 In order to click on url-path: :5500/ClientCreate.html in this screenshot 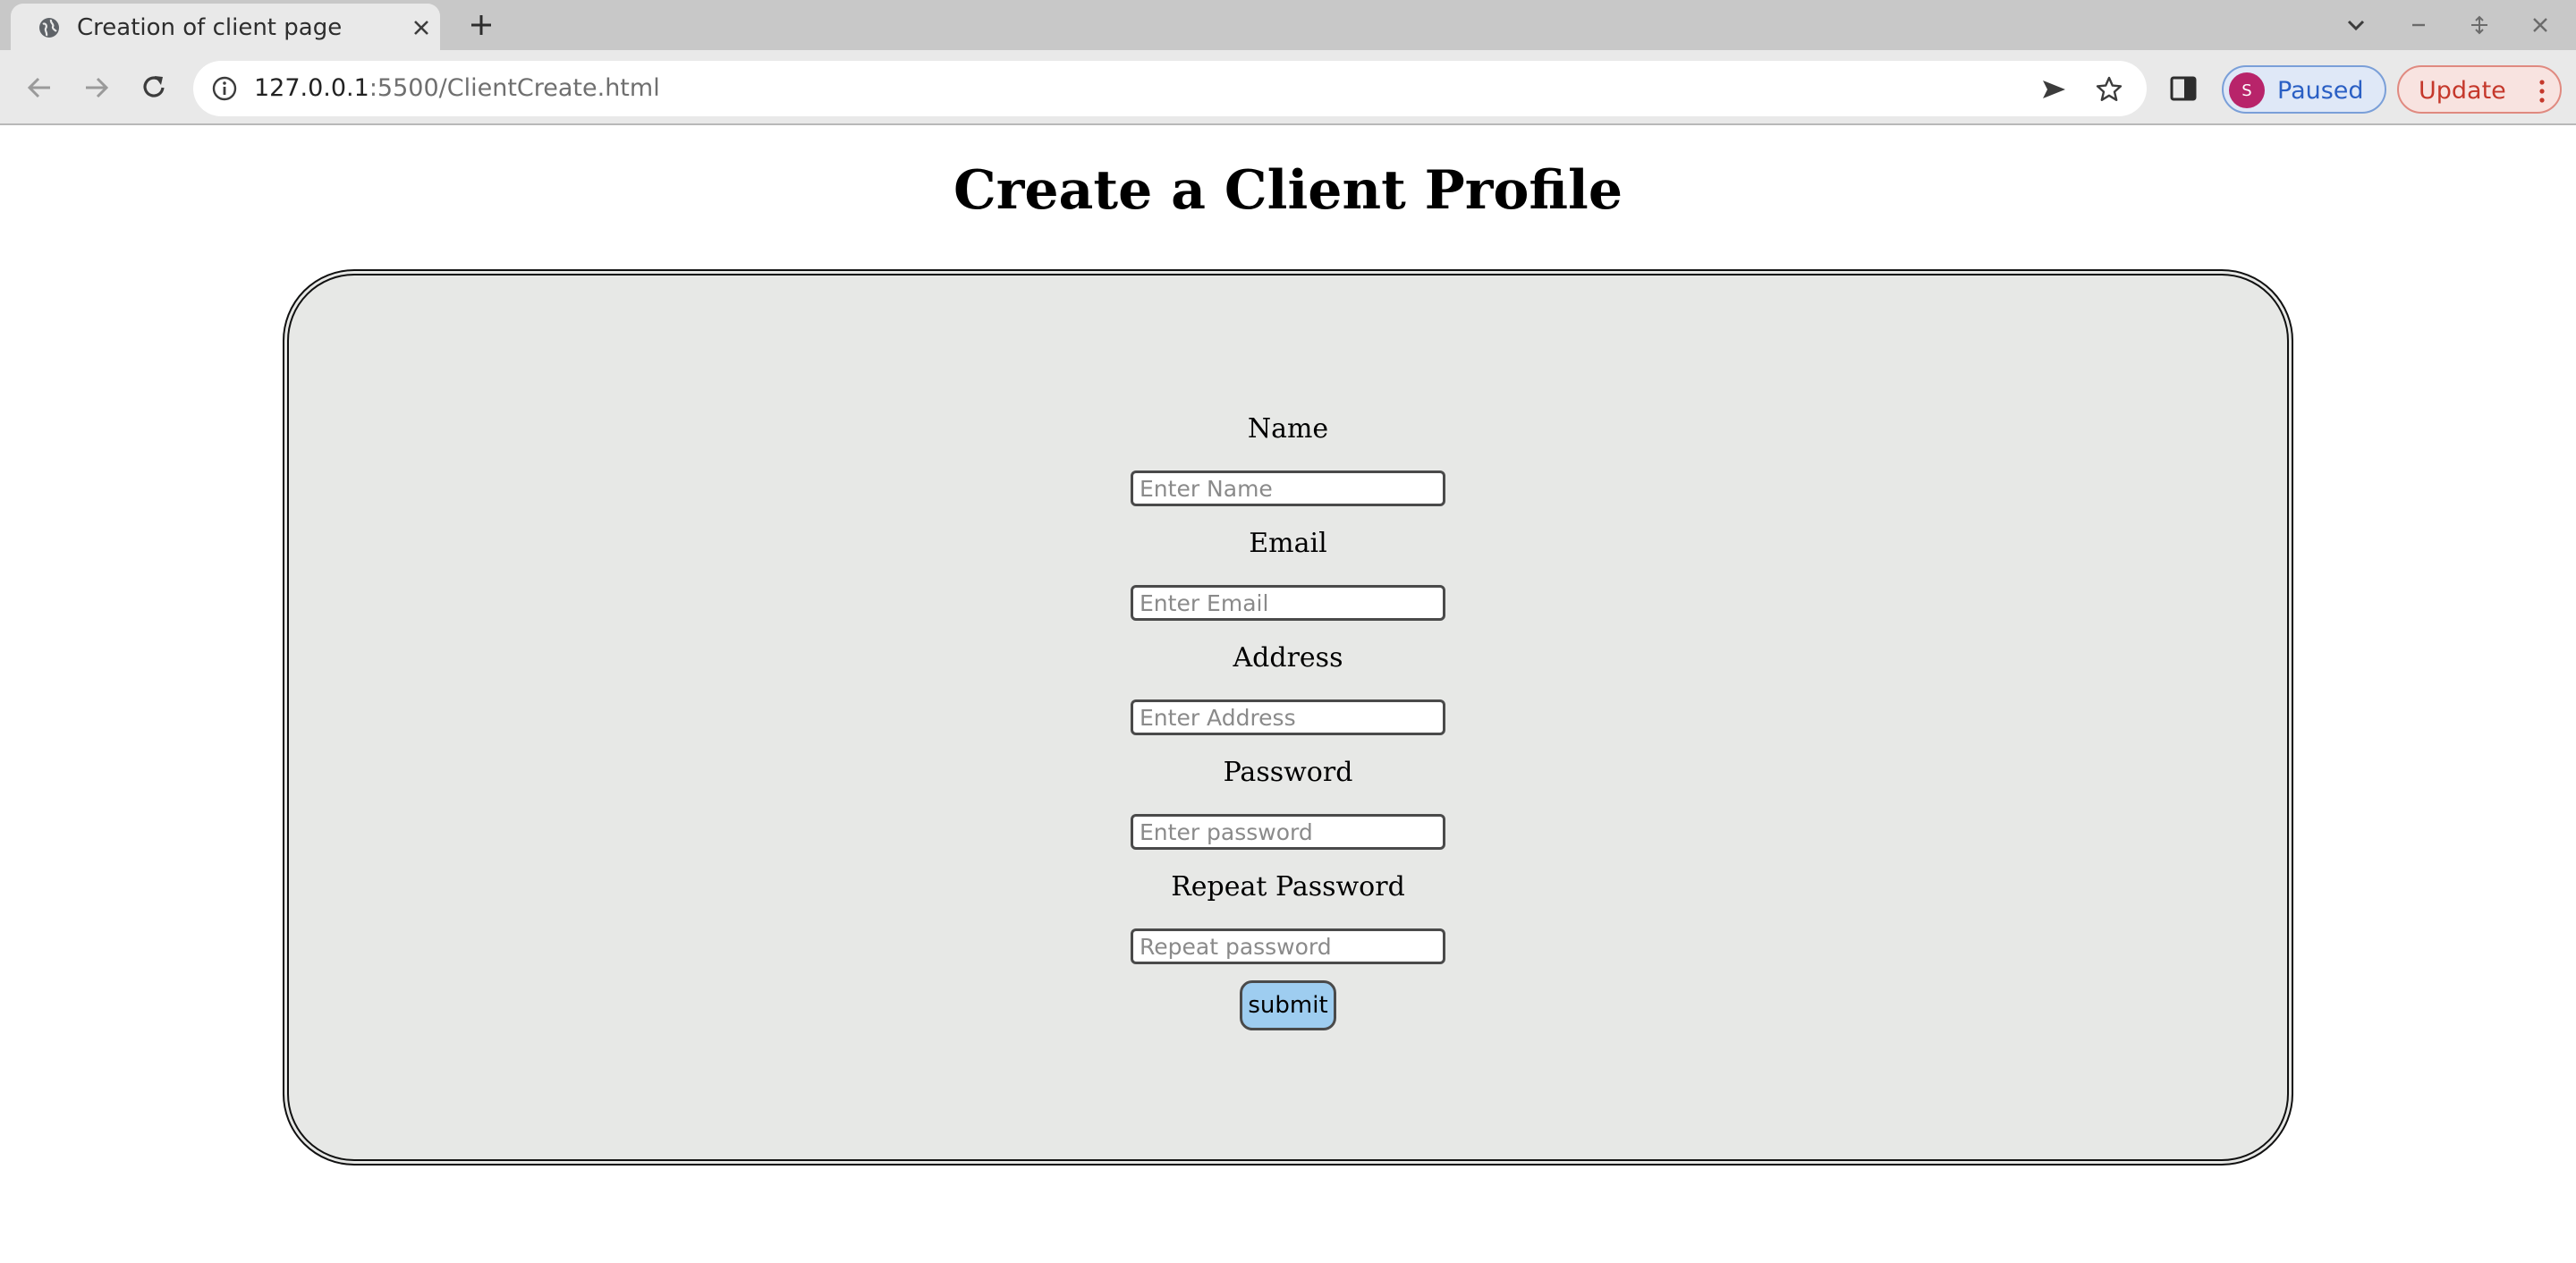, I will do `click(514, 88)`.